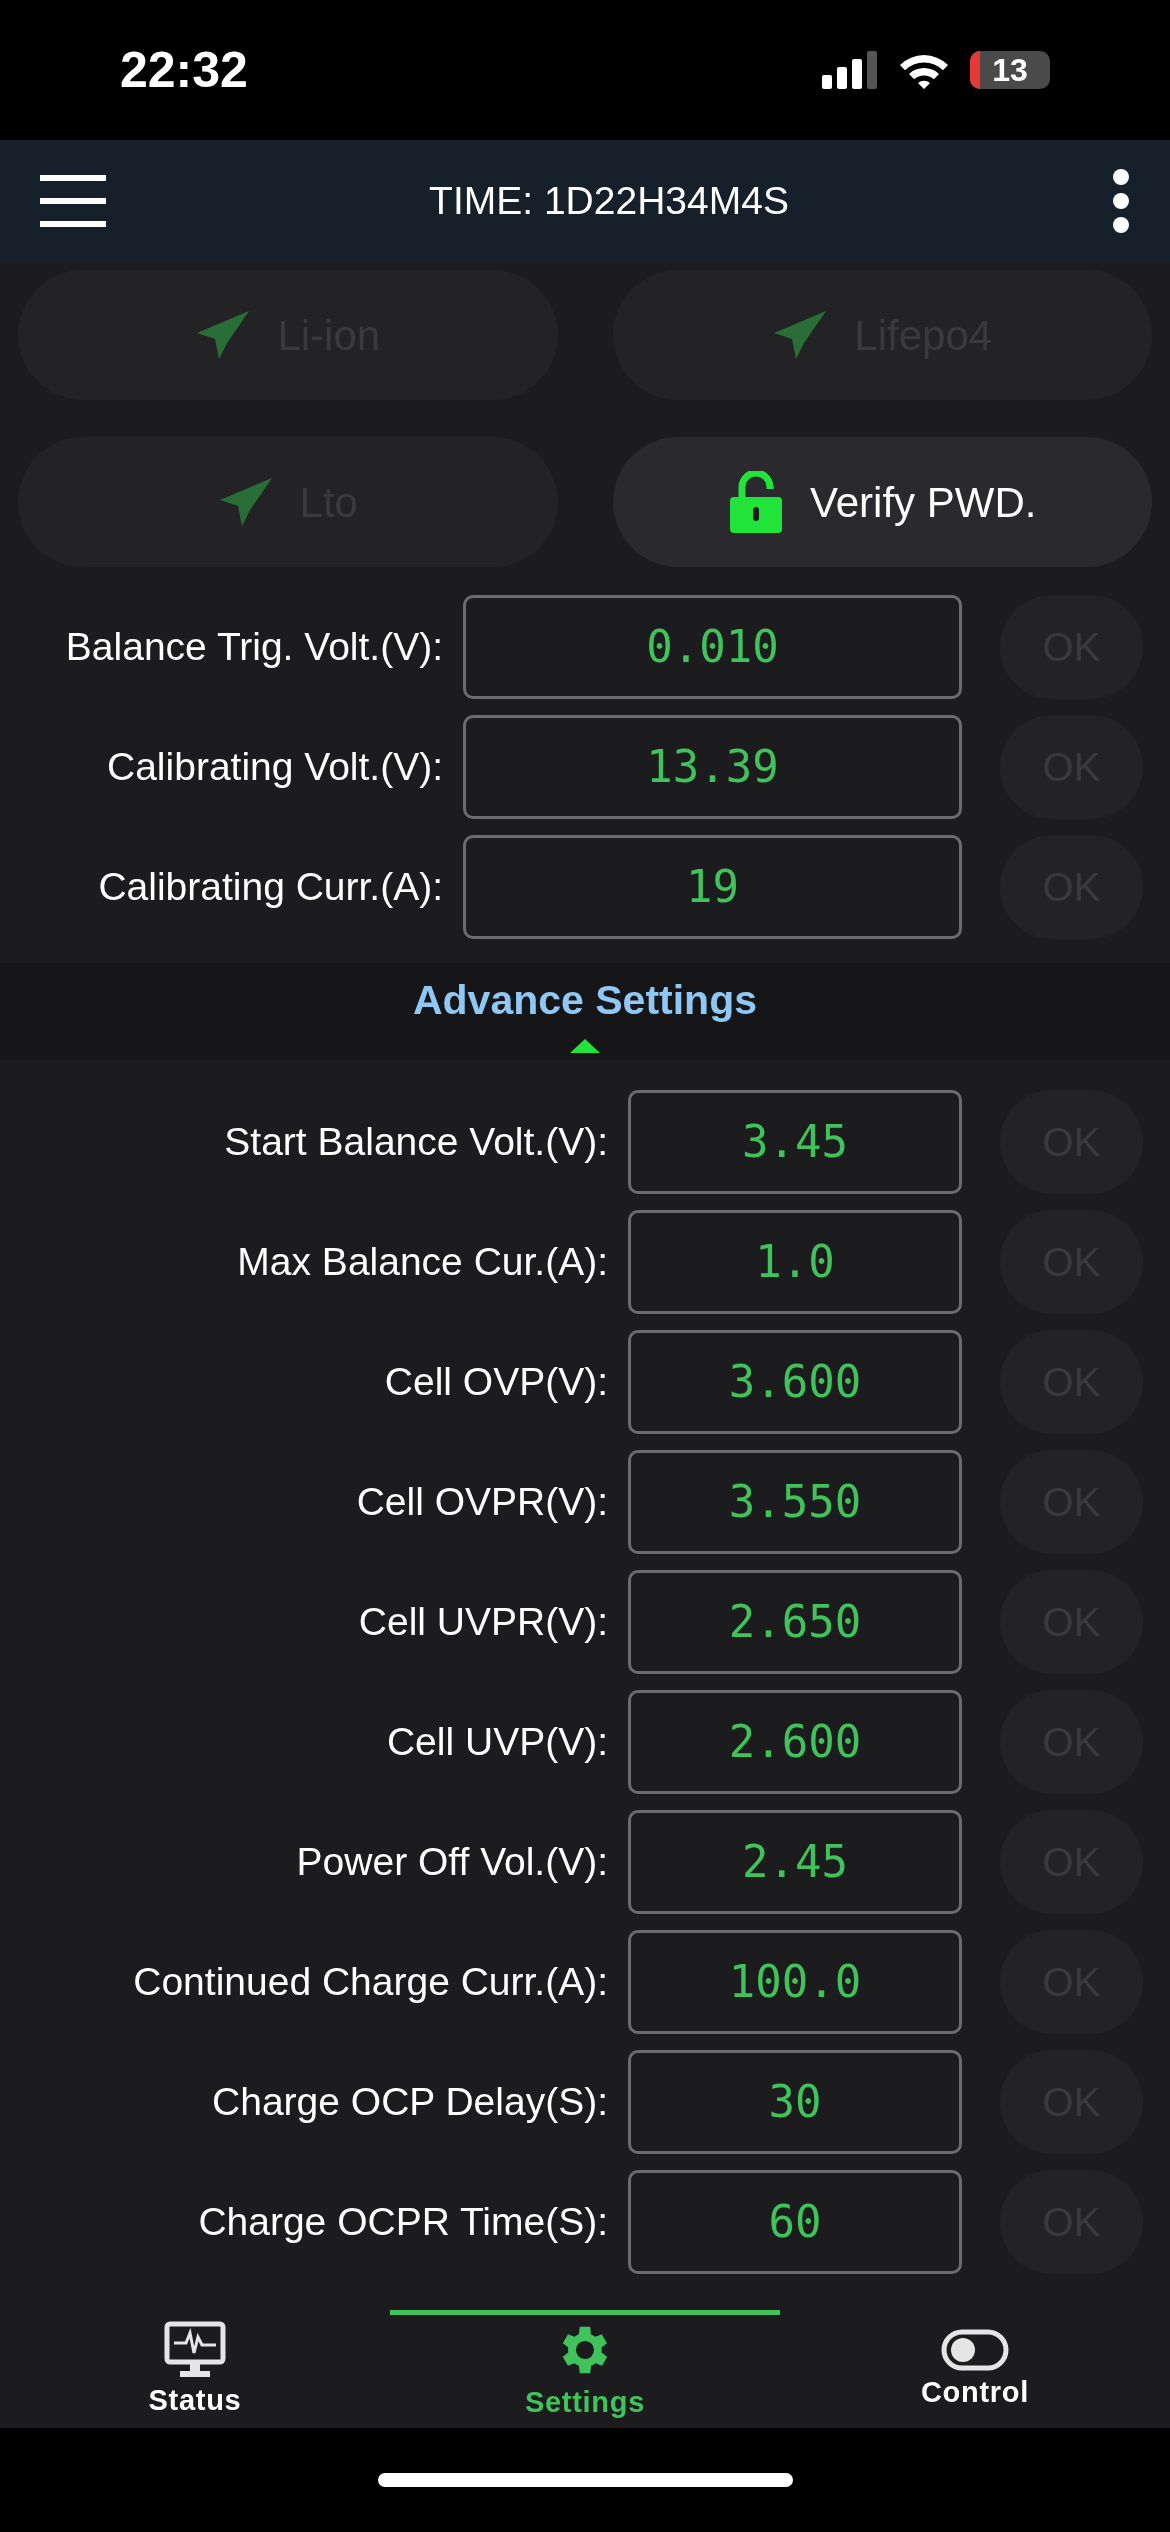  What do you see at coordinates (497, 1741) in the screenshot?
I see `setting-label: Cell UVP(V):` at bounding box center [497, 1741].